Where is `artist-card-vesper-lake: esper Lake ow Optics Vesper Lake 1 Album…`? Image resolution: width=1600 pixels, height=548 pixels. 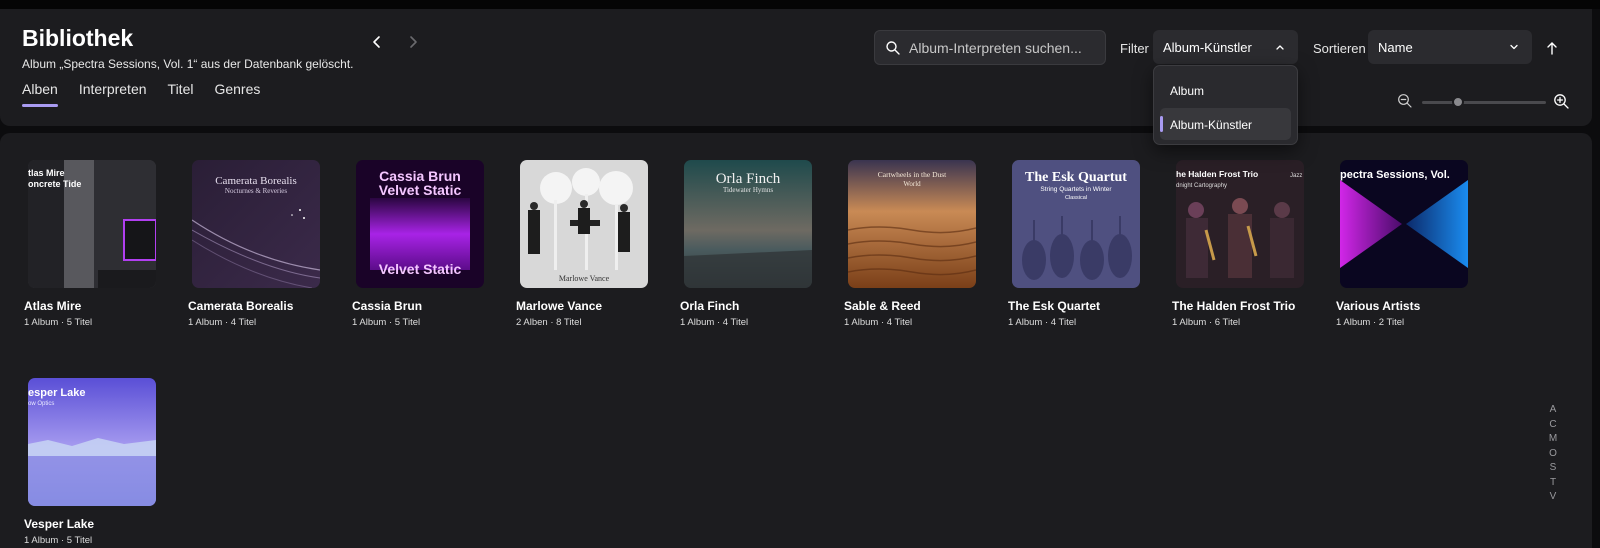
artist-card-vesper-lake: esper Lake ow Optics Vesper Lake 1 Album… is located at coordinates (94, 462).